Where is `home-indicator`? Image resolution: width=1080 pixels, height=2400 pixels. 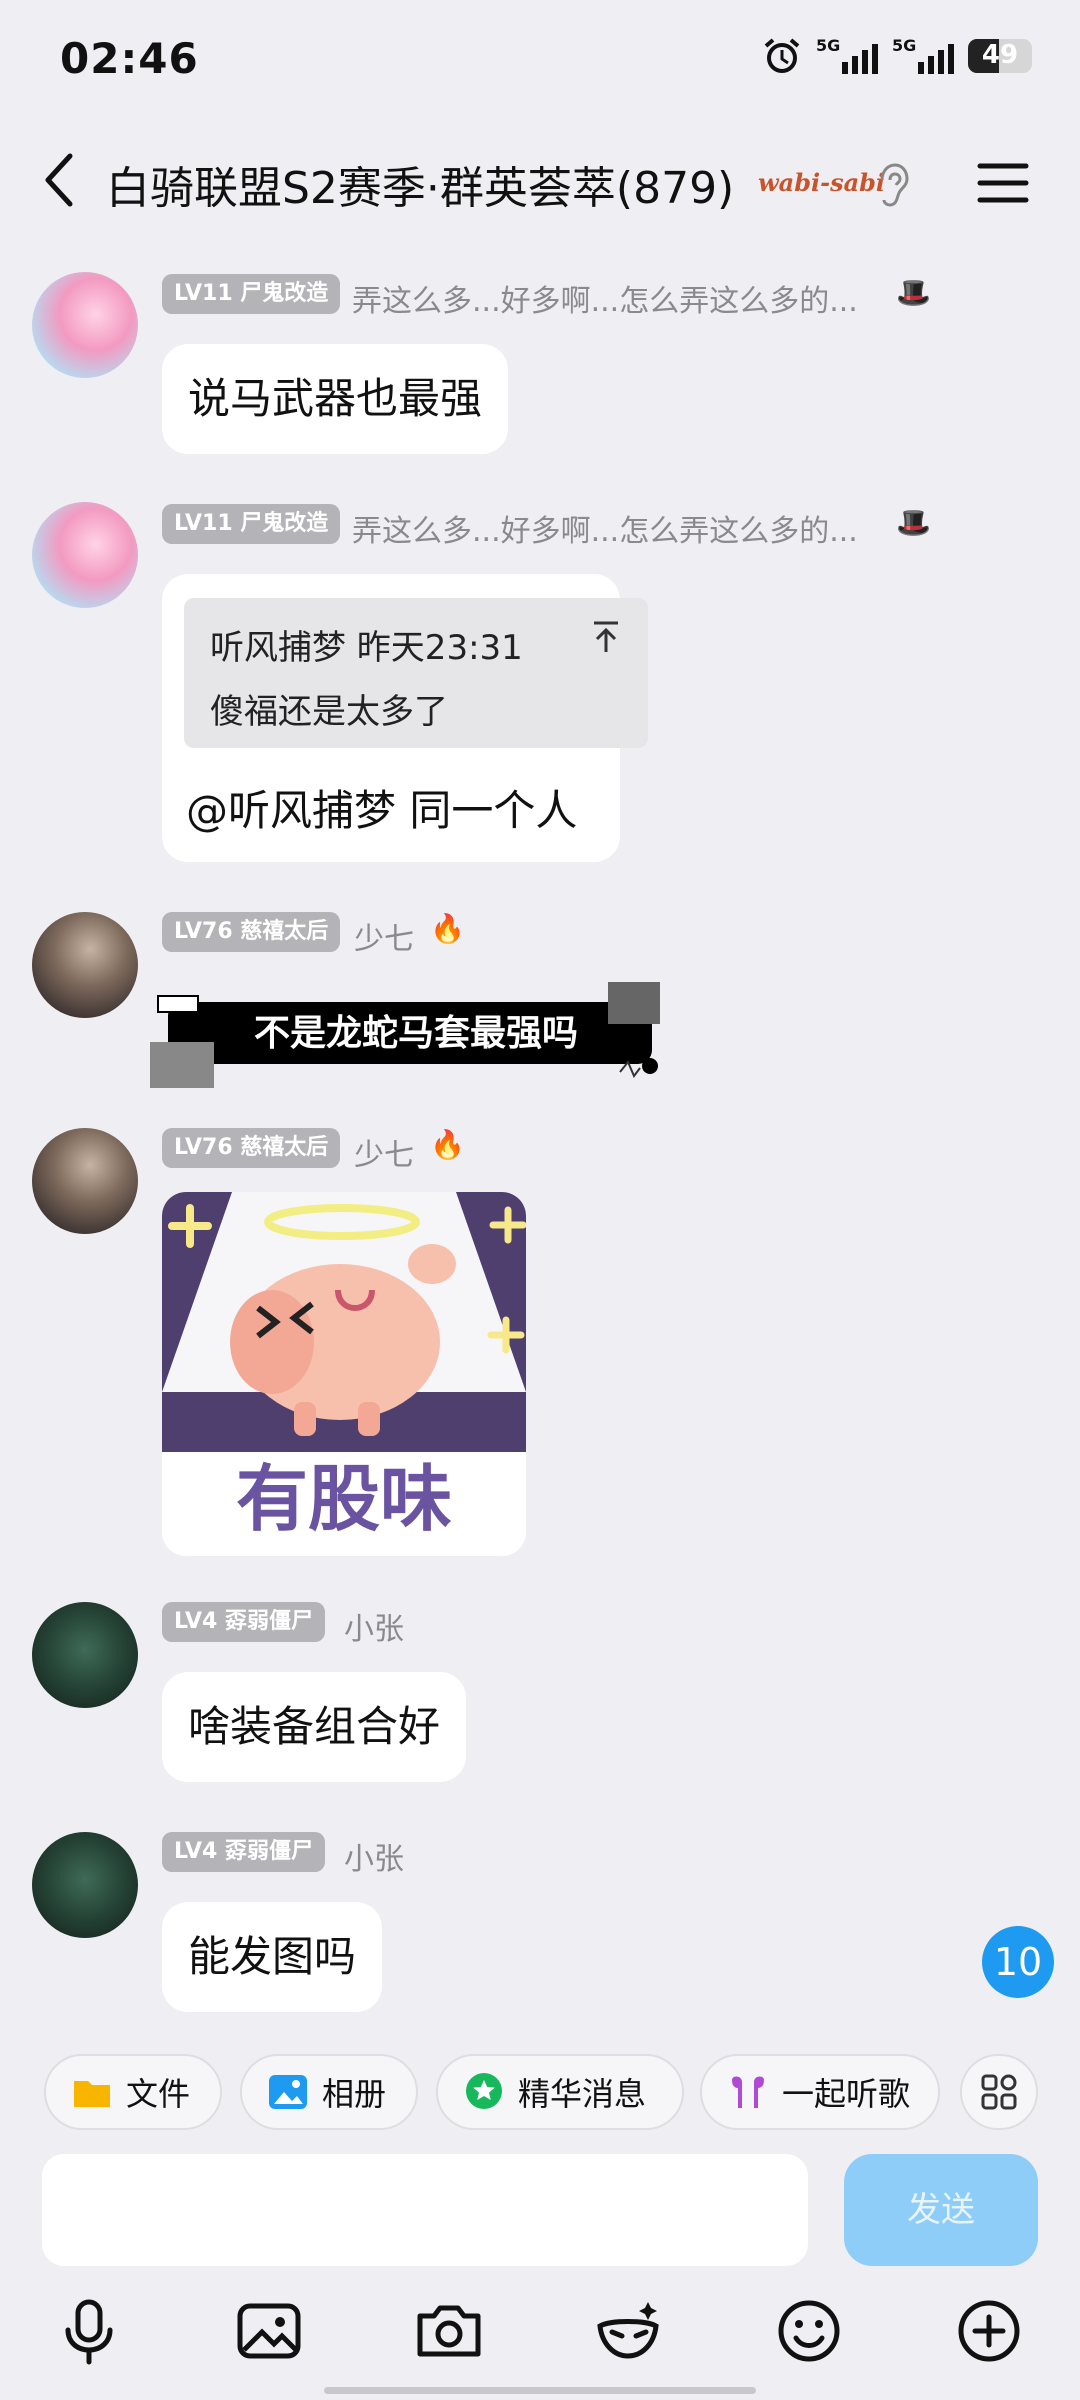 home-indicator is located at coordinates (540, 2390).